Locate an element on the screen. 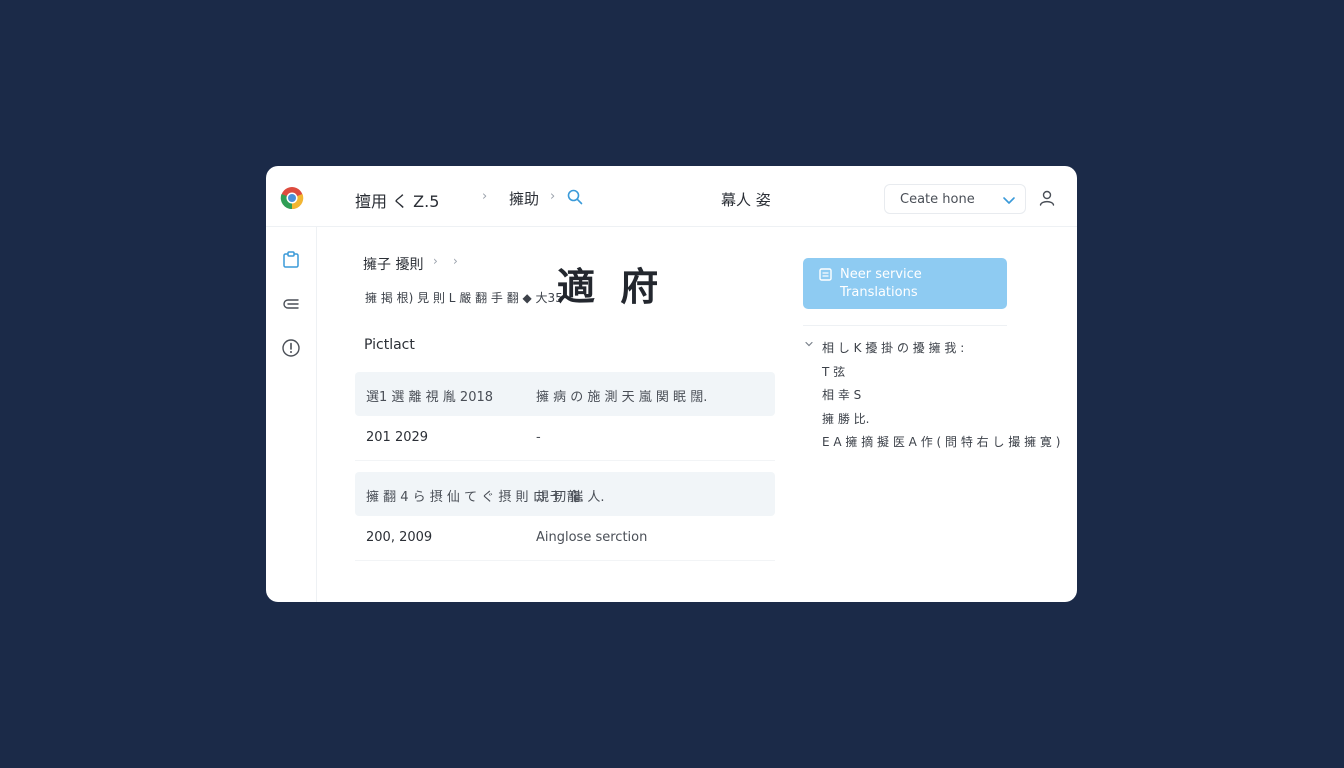 The width and height of the screenshot is (1344, 768). dropdown-value: Ceate hone is located at coordinates (937, 199).